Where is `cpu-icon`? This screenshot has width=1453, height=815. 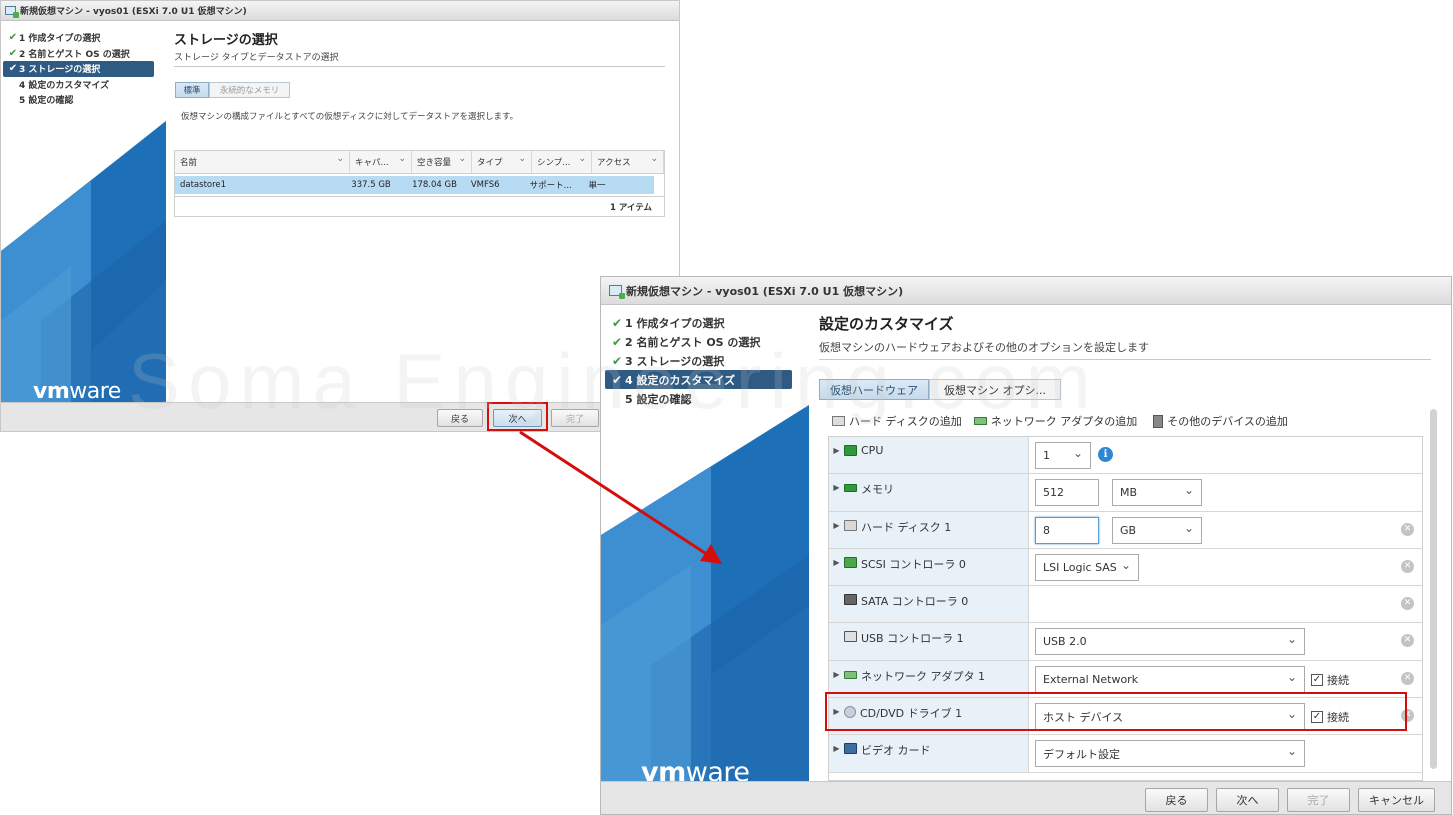 cpu-icon is located at coordinates (850, 450).